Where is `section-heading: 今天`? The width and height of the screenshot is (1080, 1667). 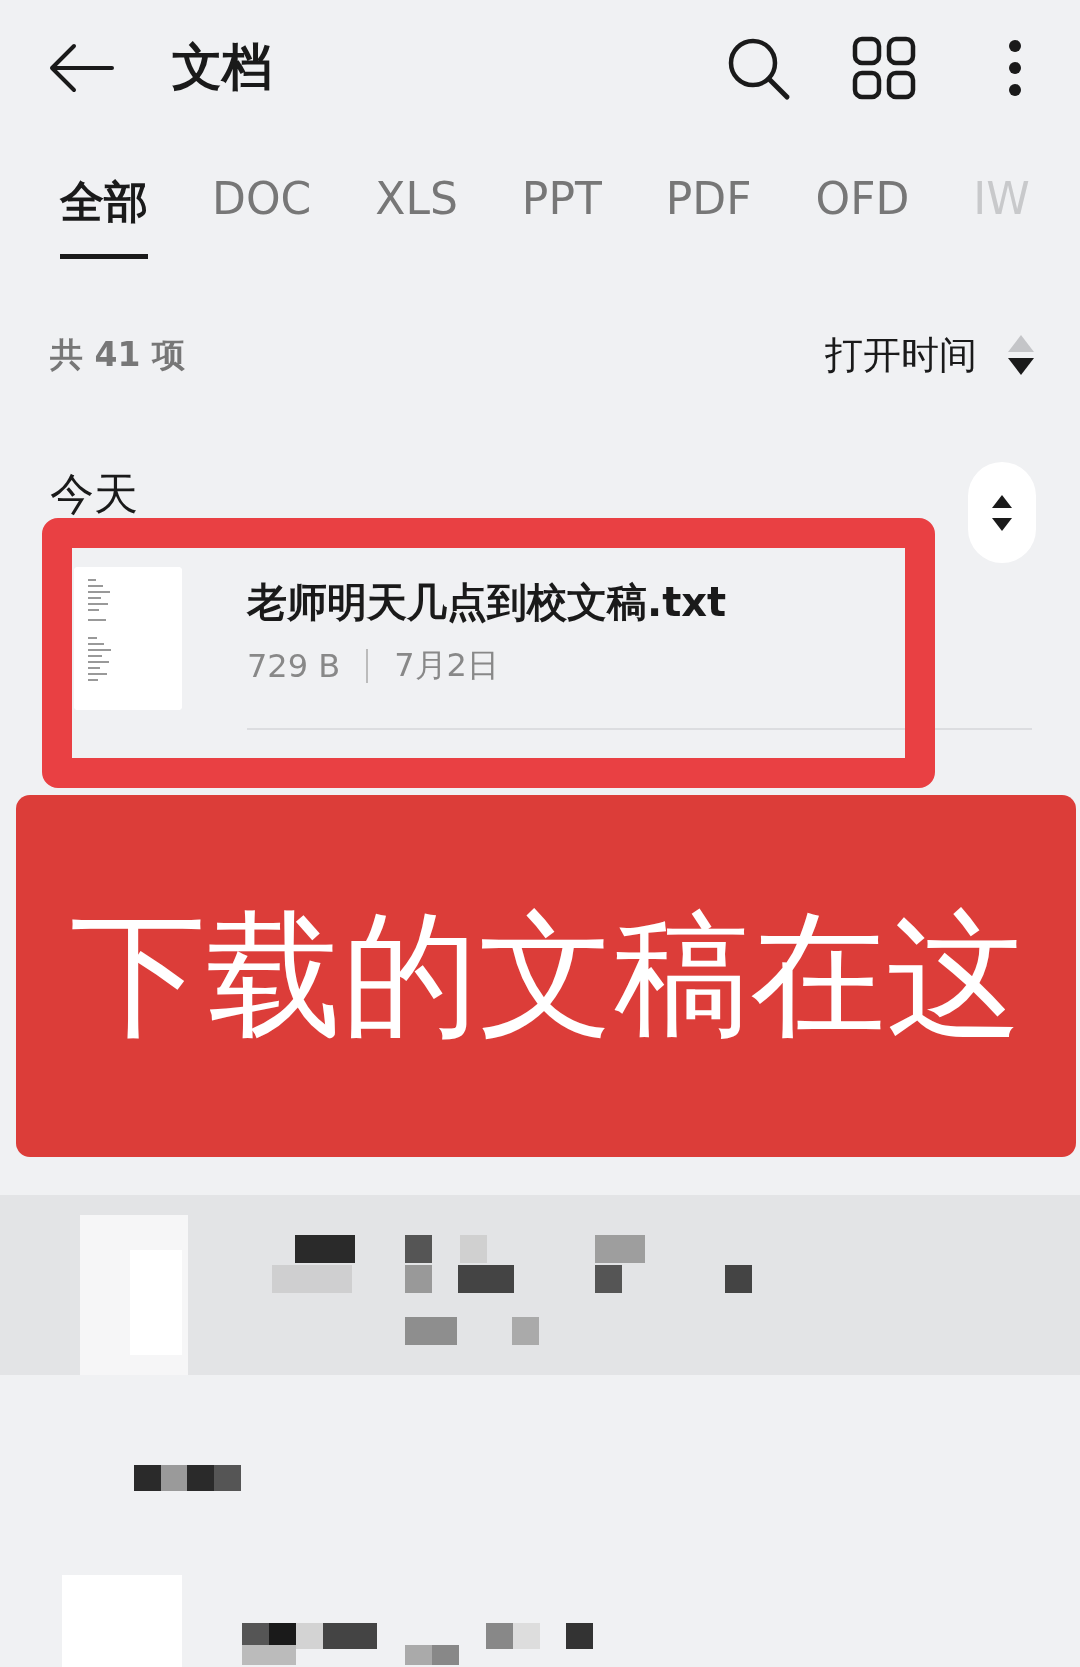
section-heading: 今天 is located at coordinates (93, 494).